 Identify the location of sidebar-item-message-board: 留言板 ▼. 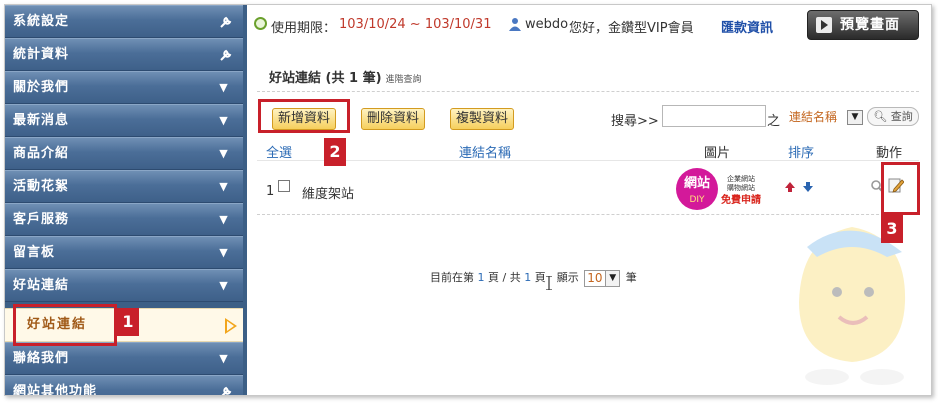
(124, 252).